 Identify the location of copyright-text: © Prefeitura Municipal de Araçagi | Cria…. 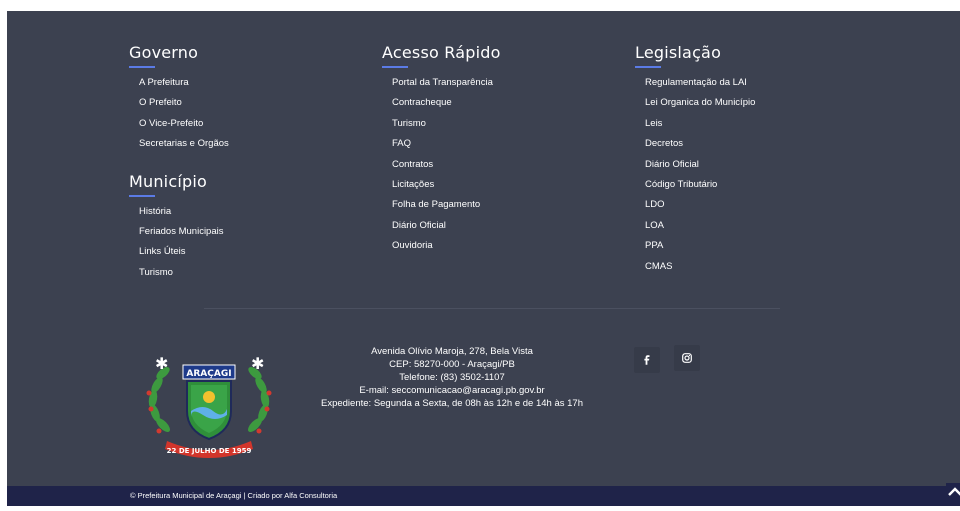
(234, 495).